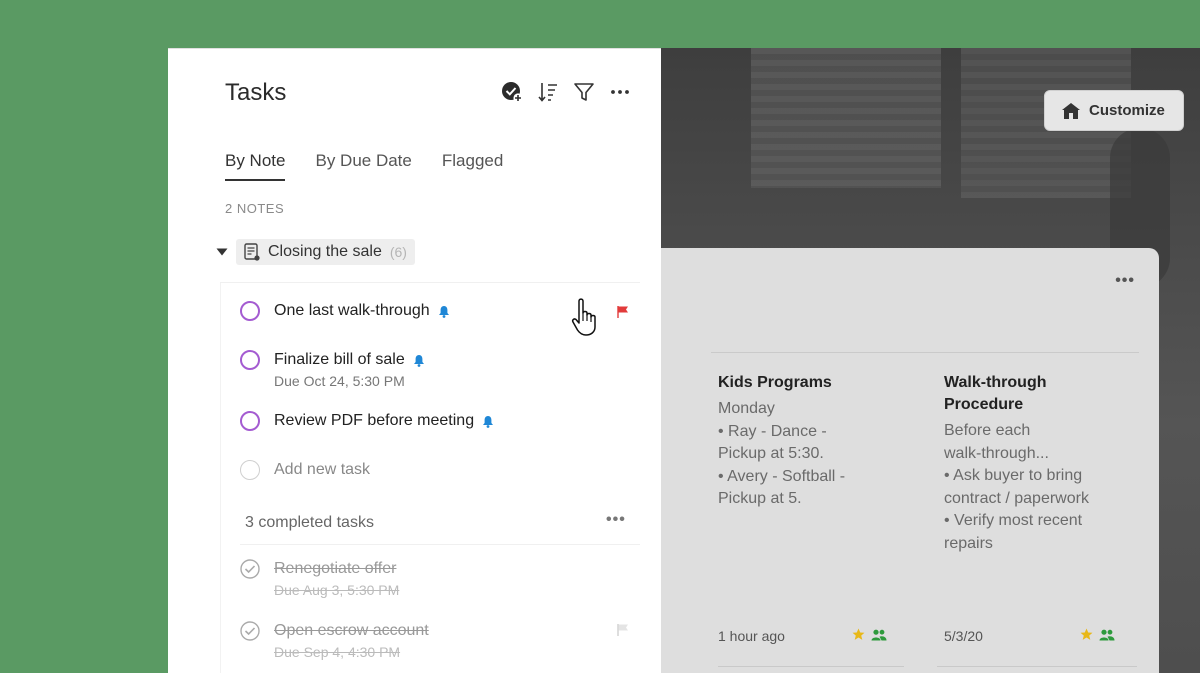 This screenshot has width=1200, height=673. What do you see at coordinates (339, 381) in the screenshot?
I see `task-due-date: Due Oct 24, 5:30 PM` at bounding box center [339, 381].